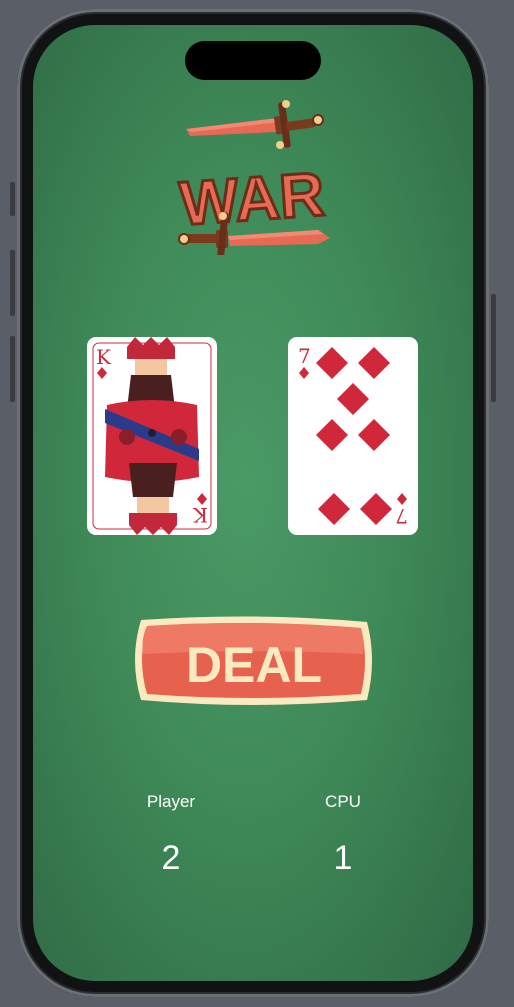 The width and height of the screenshot is (514, 1007). Describe the element at coordinates (104, 357) in the screenshot. I see `player-card-rank-top: K` at that location.